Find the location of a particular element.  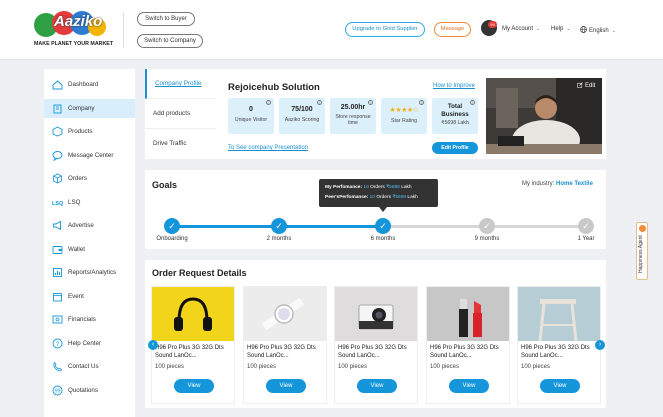

milestone-label: 2 months is located at coordinates (279, 239).